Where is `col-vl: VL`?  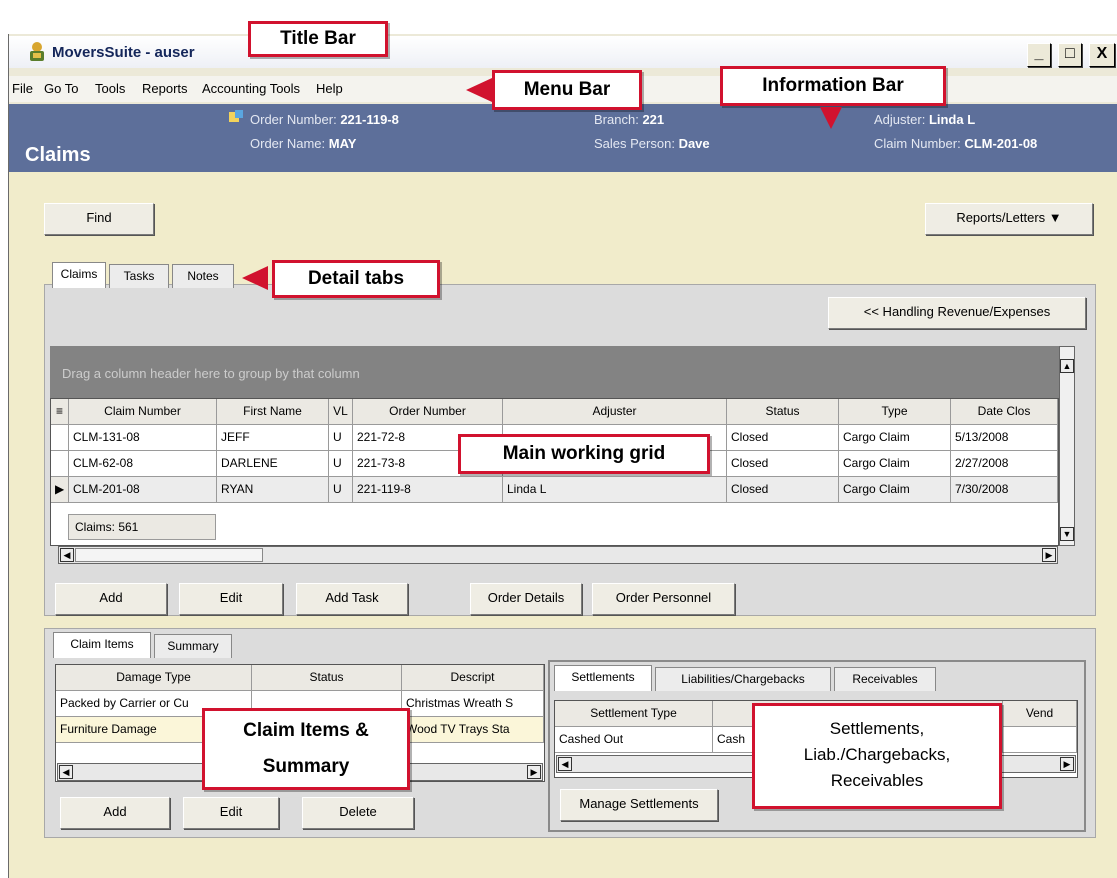
col-vl: VL is located at coordinates (341, 412).